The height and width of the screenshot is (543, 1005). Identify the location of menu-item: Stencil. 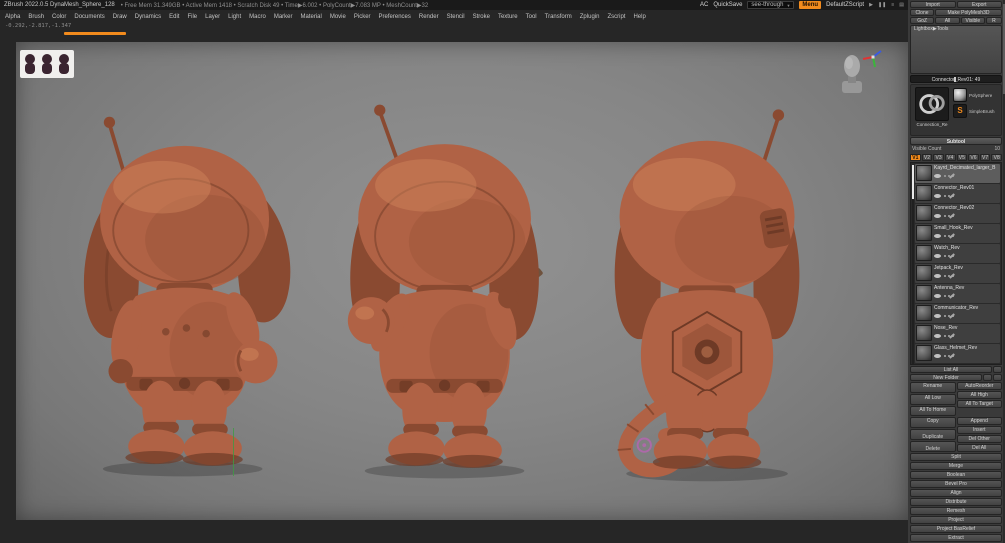
(456, 17).